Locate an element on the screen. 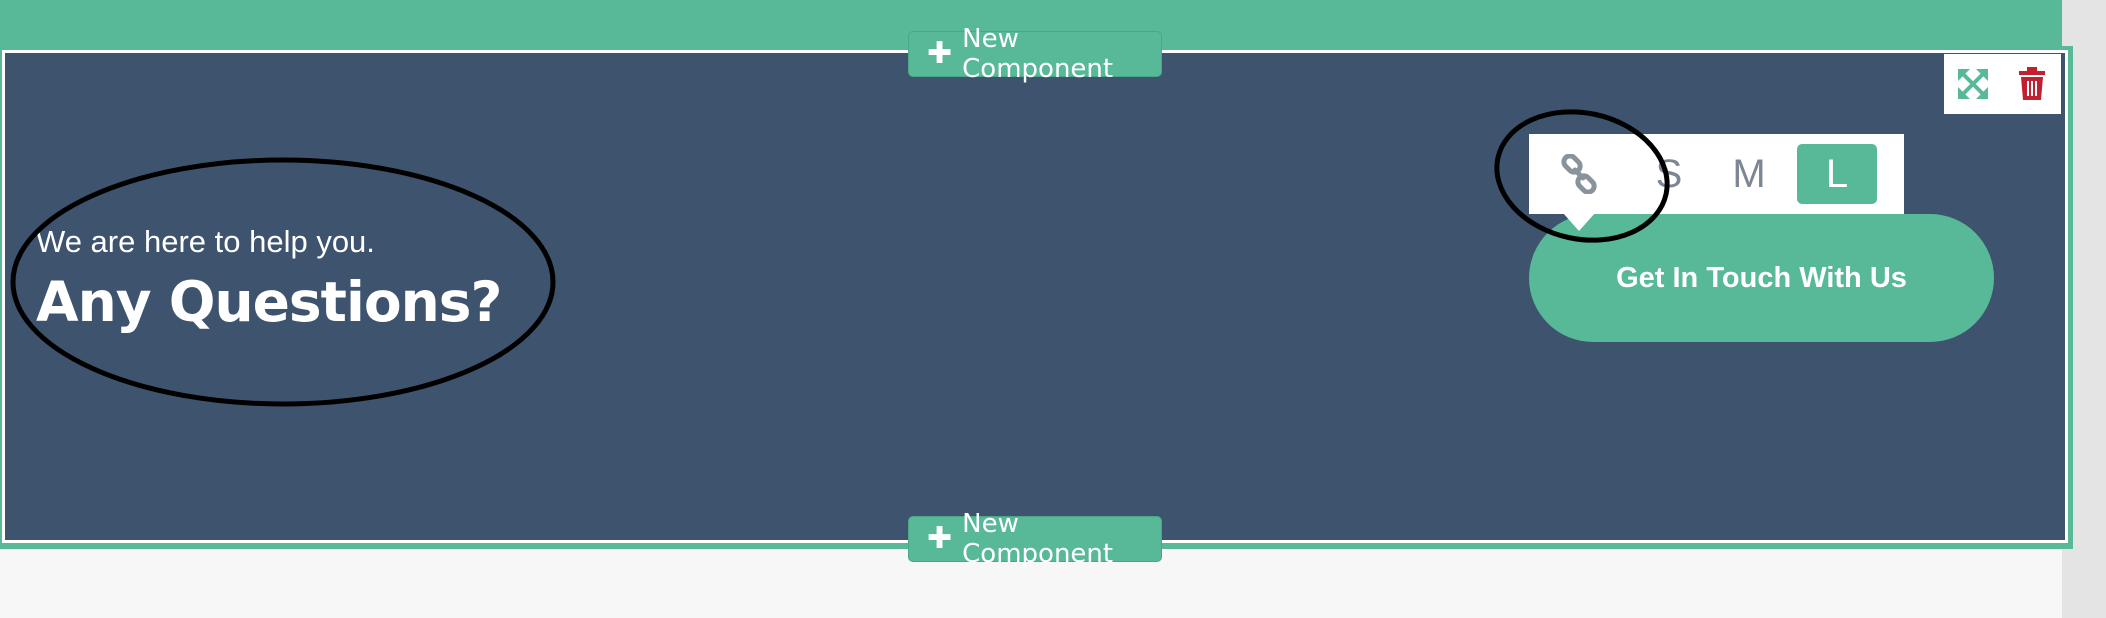 This screenshot has height=618, width=2106. hero-title: Any Questions? is located at coordinates (269, 302).